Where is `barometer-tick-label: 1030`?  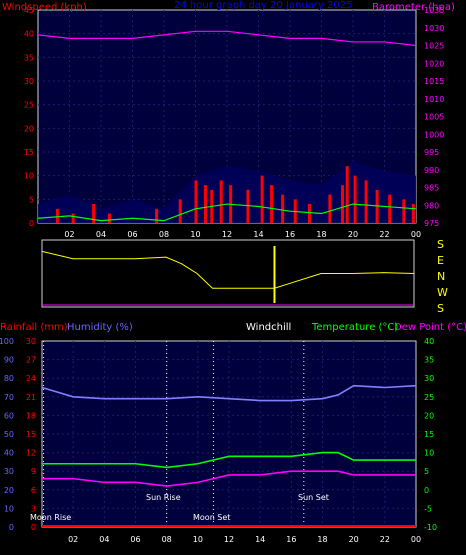 barometer-tick-label: 1030 is located at coordinates (434, 28).